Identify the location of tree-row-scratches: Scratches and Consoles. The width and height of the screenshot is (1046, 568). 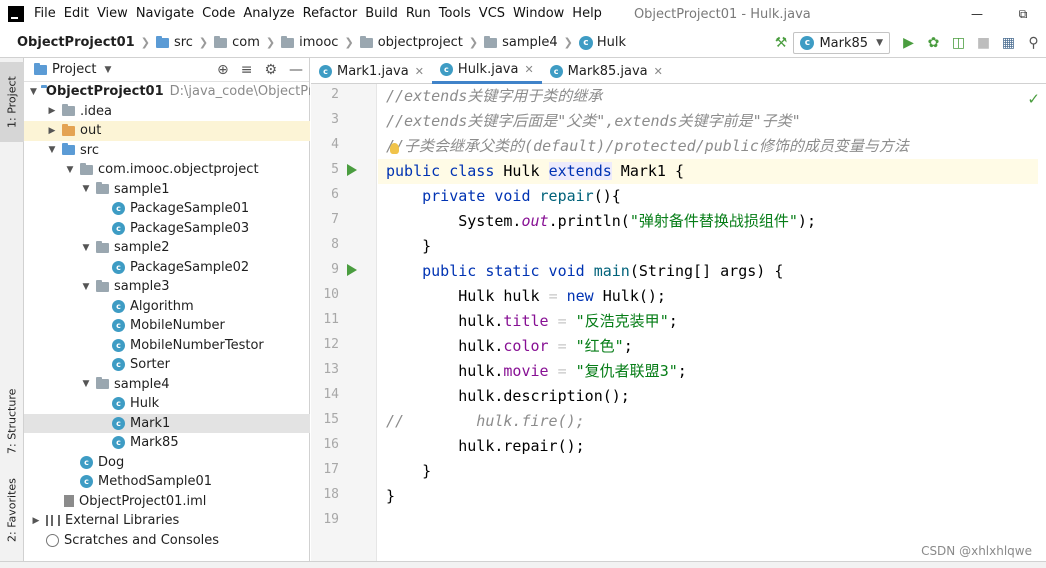
(167, 541).